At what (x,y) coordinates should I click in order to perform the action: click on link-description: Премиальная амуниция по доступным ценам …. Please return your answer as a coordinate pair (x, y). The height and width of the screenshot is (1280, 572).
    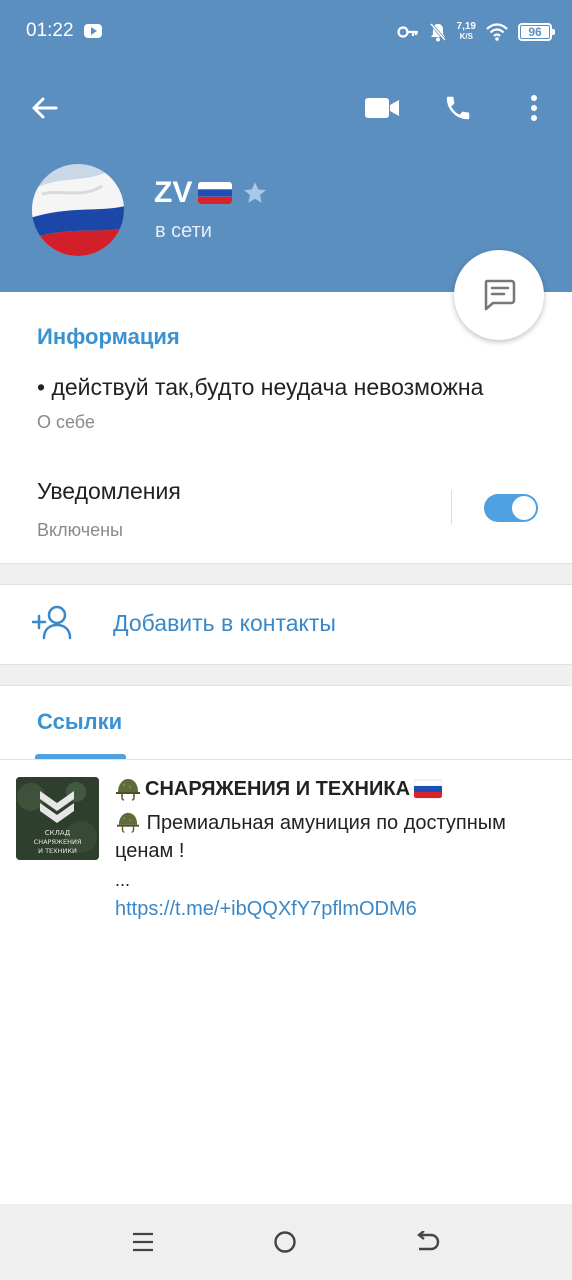
    Looking at the image, I should click on (310, 837).